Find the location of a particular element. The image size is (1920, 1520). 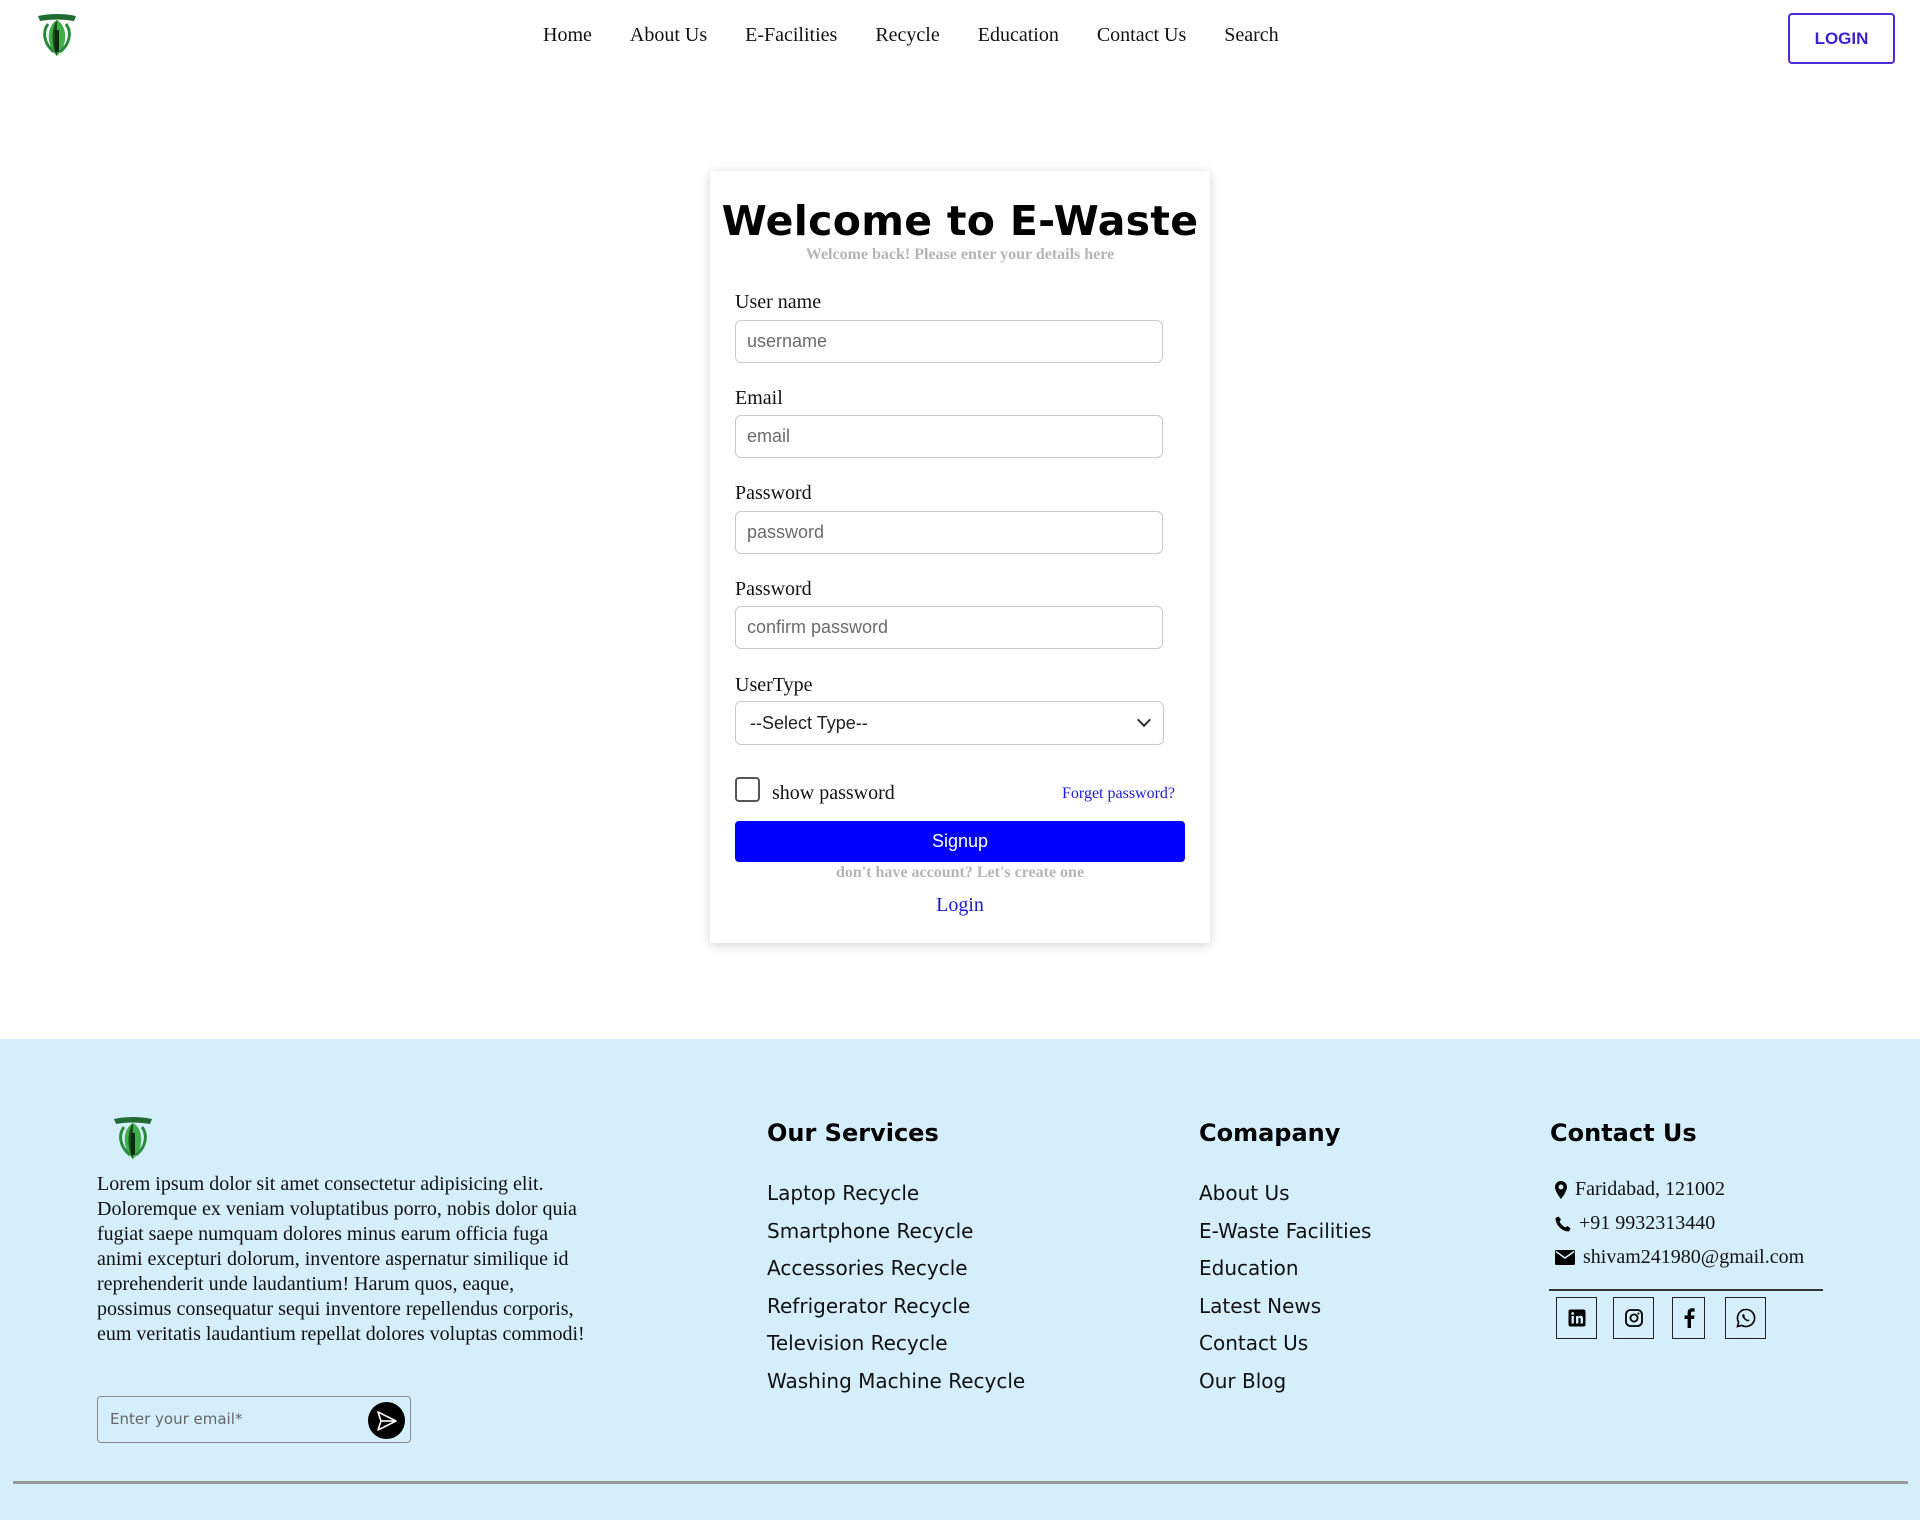

site-logo-icon is located at coordinates (57, 35).